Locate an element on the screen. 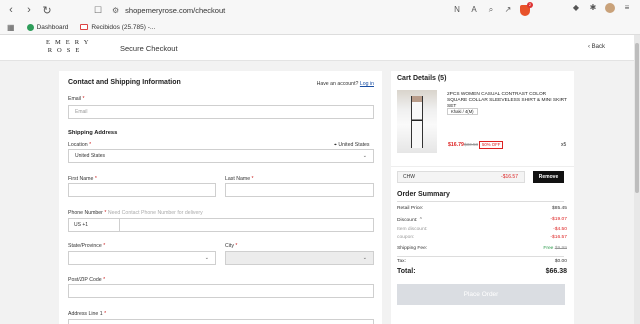  email-placeholder: Email is located at coordinates (81, 112).